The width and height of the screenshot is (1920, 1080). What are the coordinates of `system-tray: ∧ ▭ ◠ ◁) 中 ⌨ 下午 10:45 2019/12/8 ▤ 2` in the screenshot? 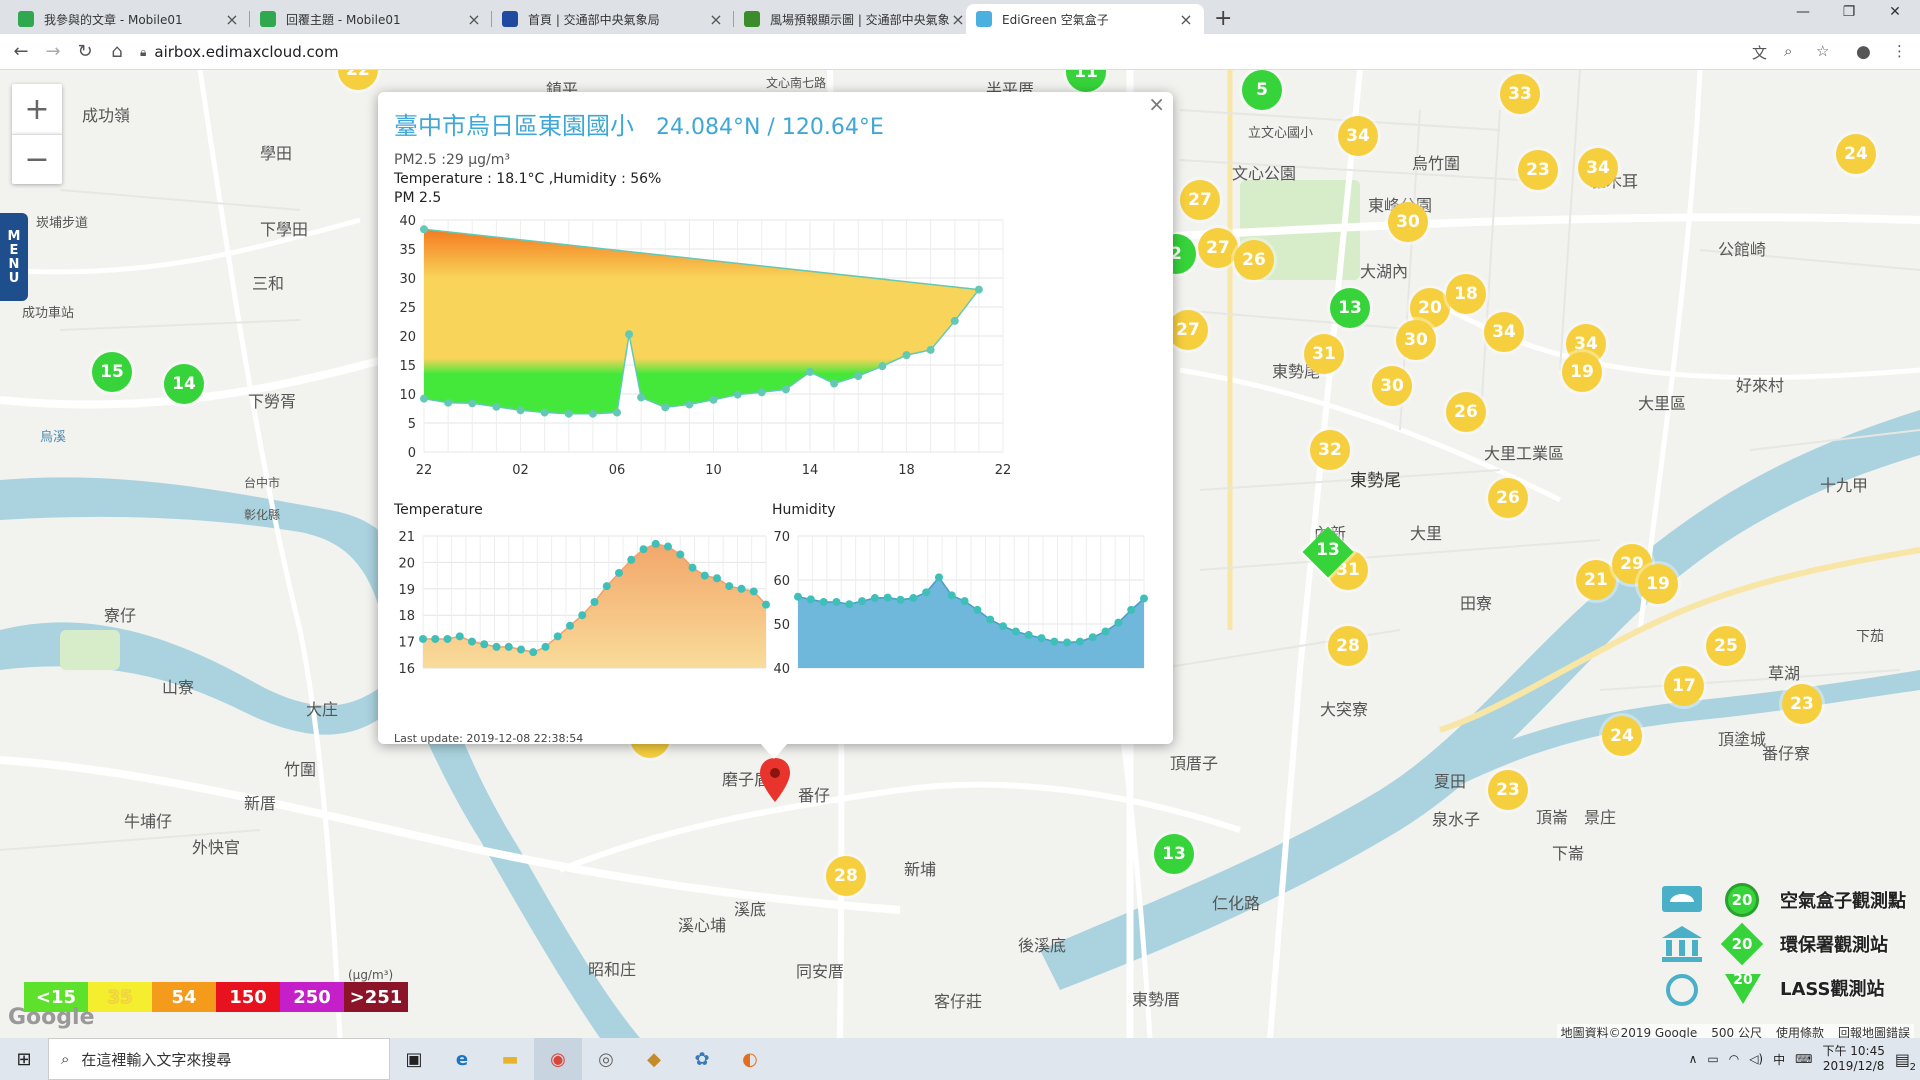 It's located at (1804, 1059).